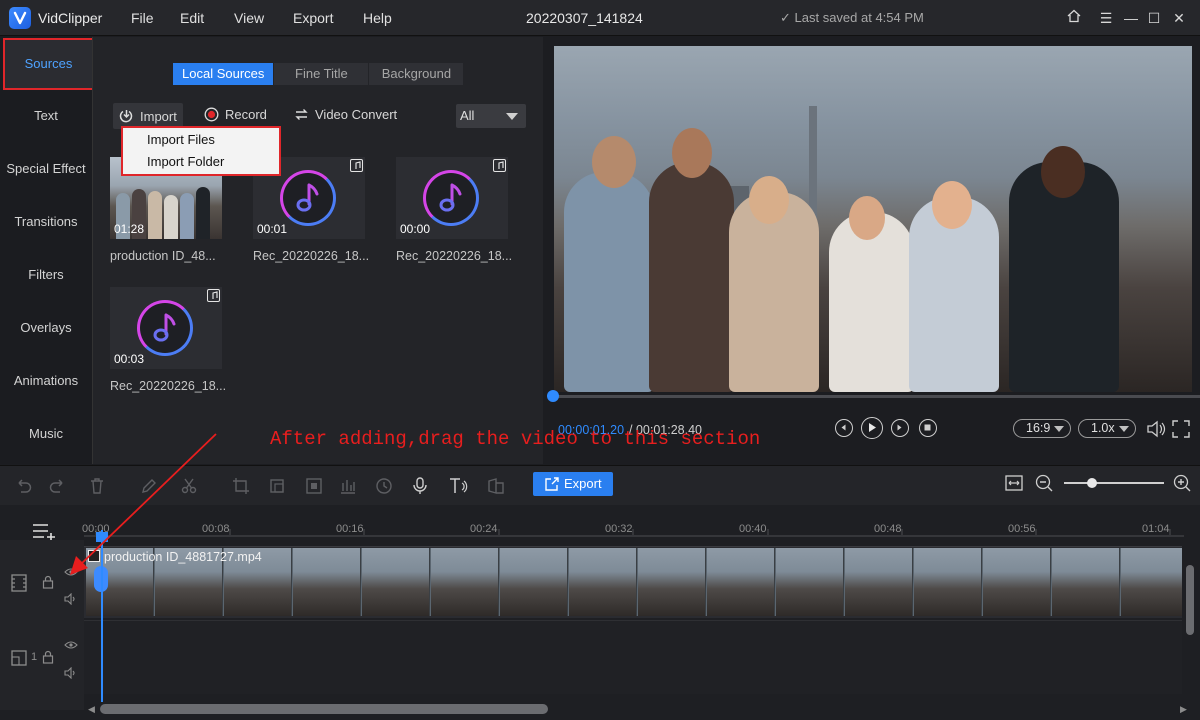 This screenshot has width=1200, height=720. What do you see at coordinates (71, 646) in the screenshot?
I see `eye-icon` at bounding box center [71, 646].